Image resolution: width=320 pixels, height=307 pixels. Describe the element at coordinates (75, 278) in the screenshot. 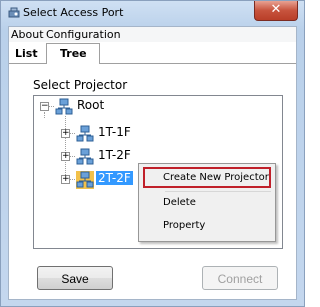

I see `save-button: Save` at that location.